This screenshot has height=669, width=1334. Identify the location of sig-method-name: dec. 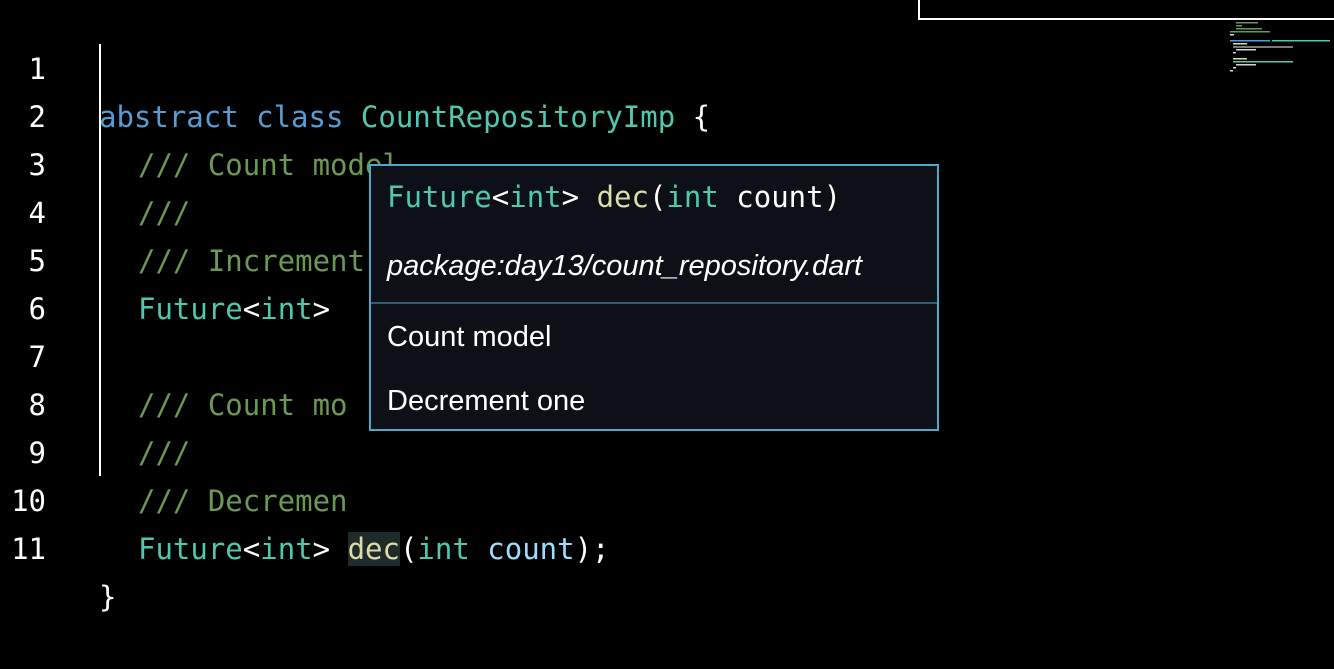
(622, 197).